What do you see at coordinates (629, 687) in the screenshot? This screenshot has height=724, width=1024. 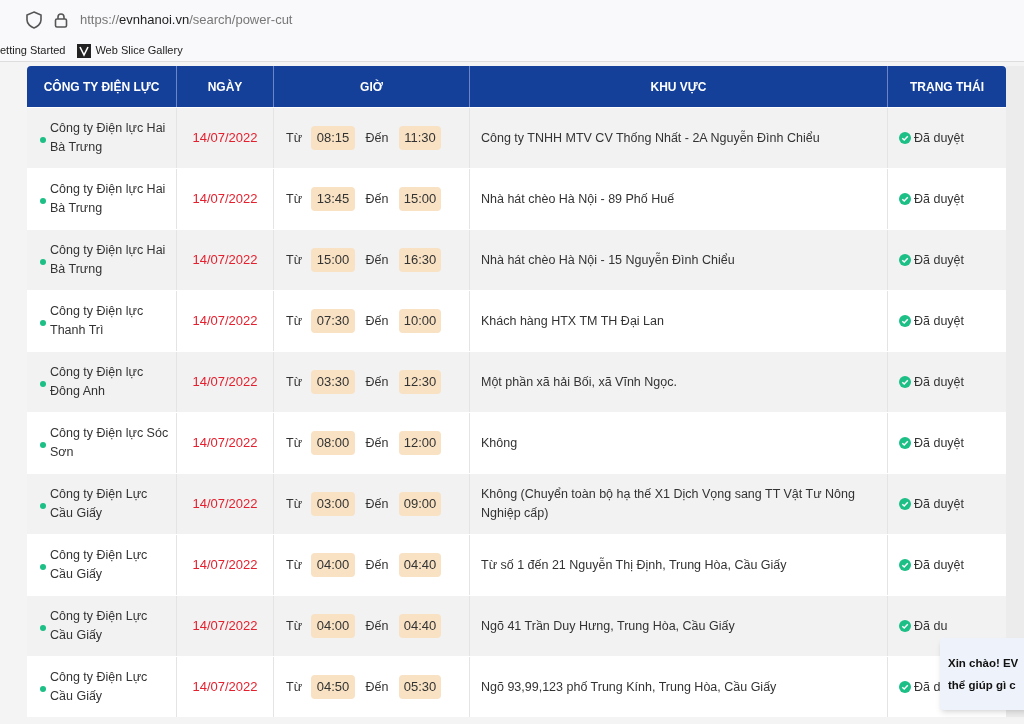 I see `area-text: Ngõ 93,99,123 phố Trung Kính, Trung Hòa, Cầu Giấy` at bounding box center [629, 687].